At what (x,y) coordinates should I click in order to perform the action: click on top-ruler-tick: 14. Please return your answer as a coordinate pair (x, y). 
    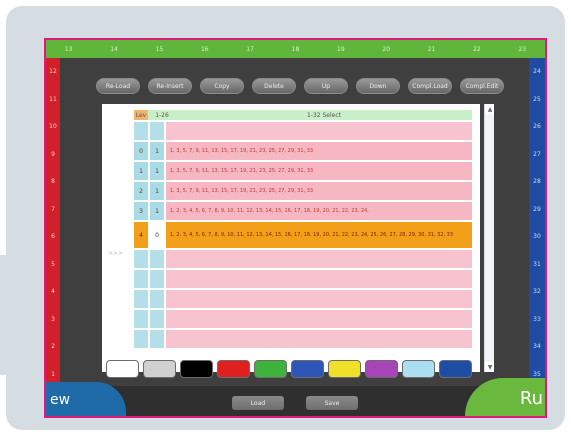
    Looking at the image, I should click on (114, 49).